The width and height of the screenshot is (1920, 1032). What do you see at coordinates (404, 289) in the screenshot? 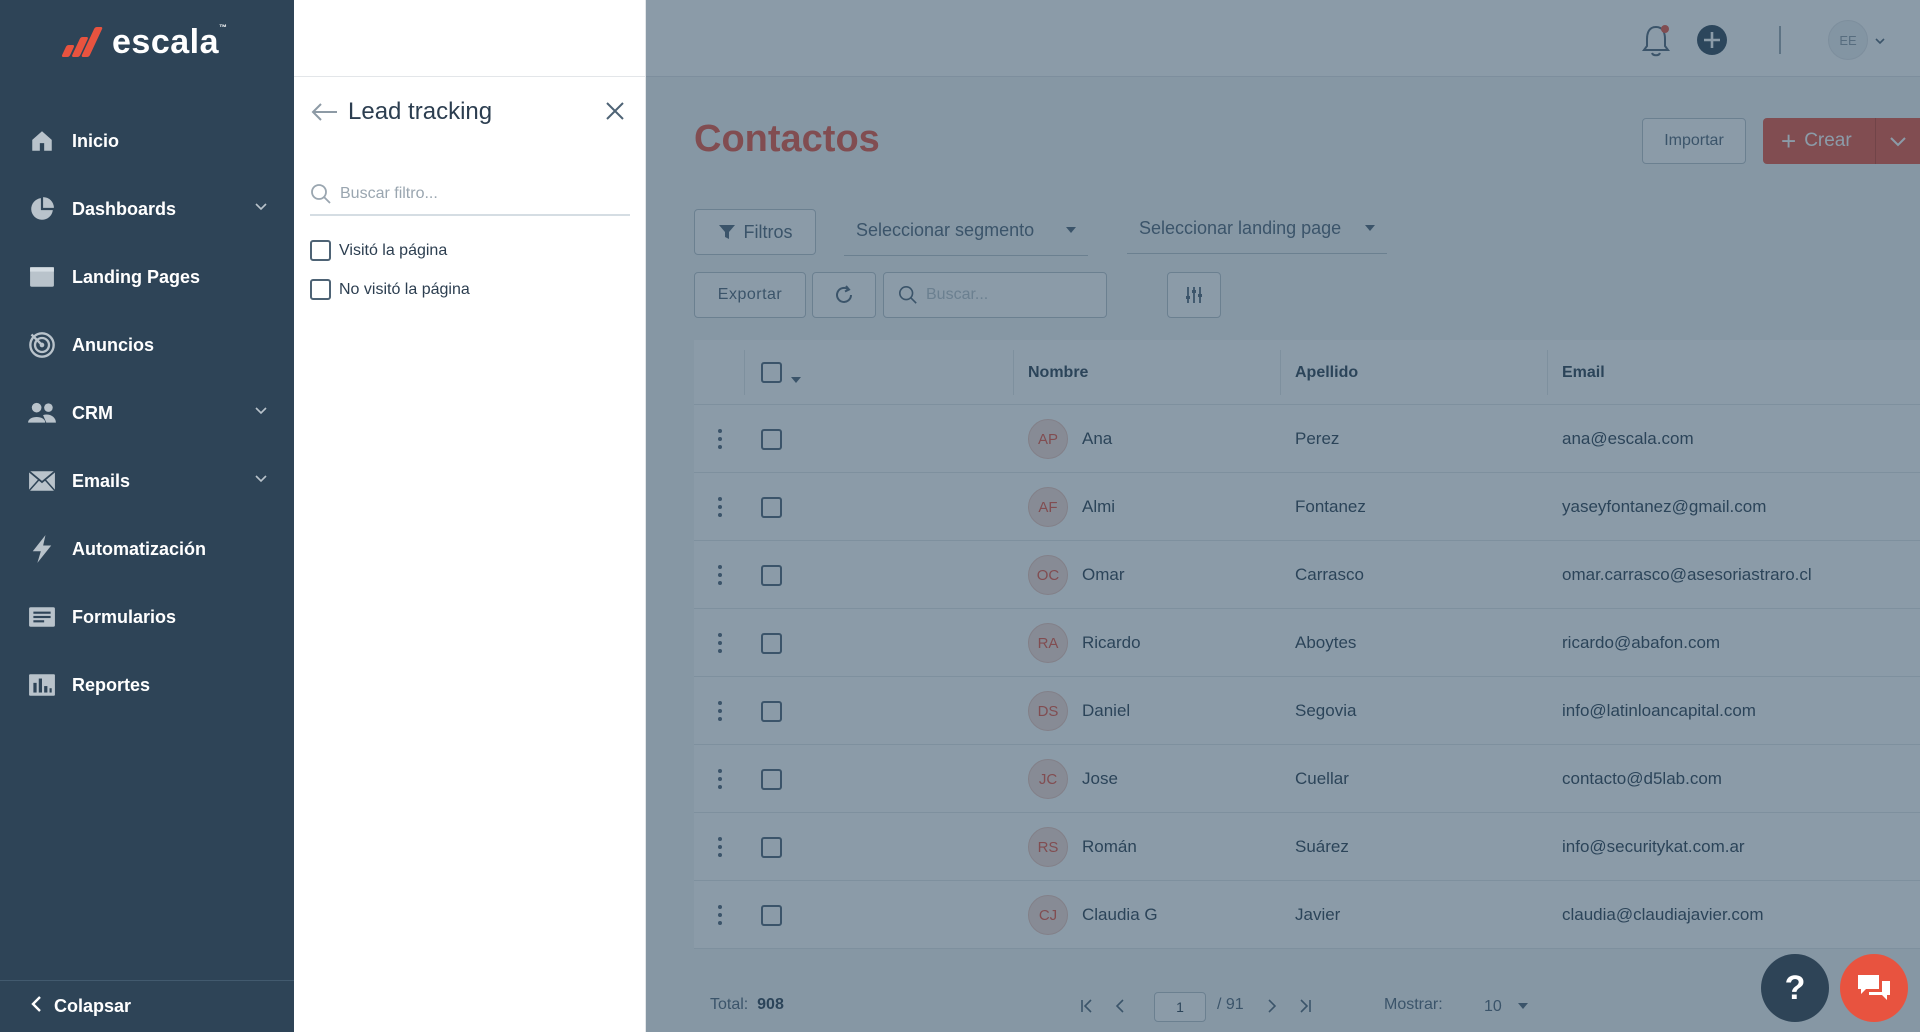
I see `filter-option-label: No visitó la página` at bounding box center [404, 289].